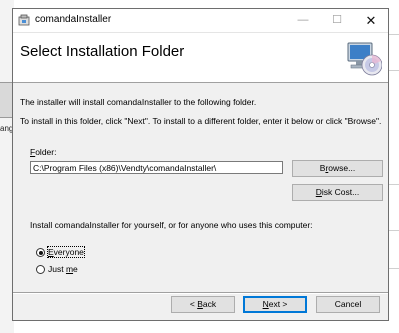 This screenshot has width=399, height=333. I want to click on everyone-radio-label: Everyone, so click(66, 252).